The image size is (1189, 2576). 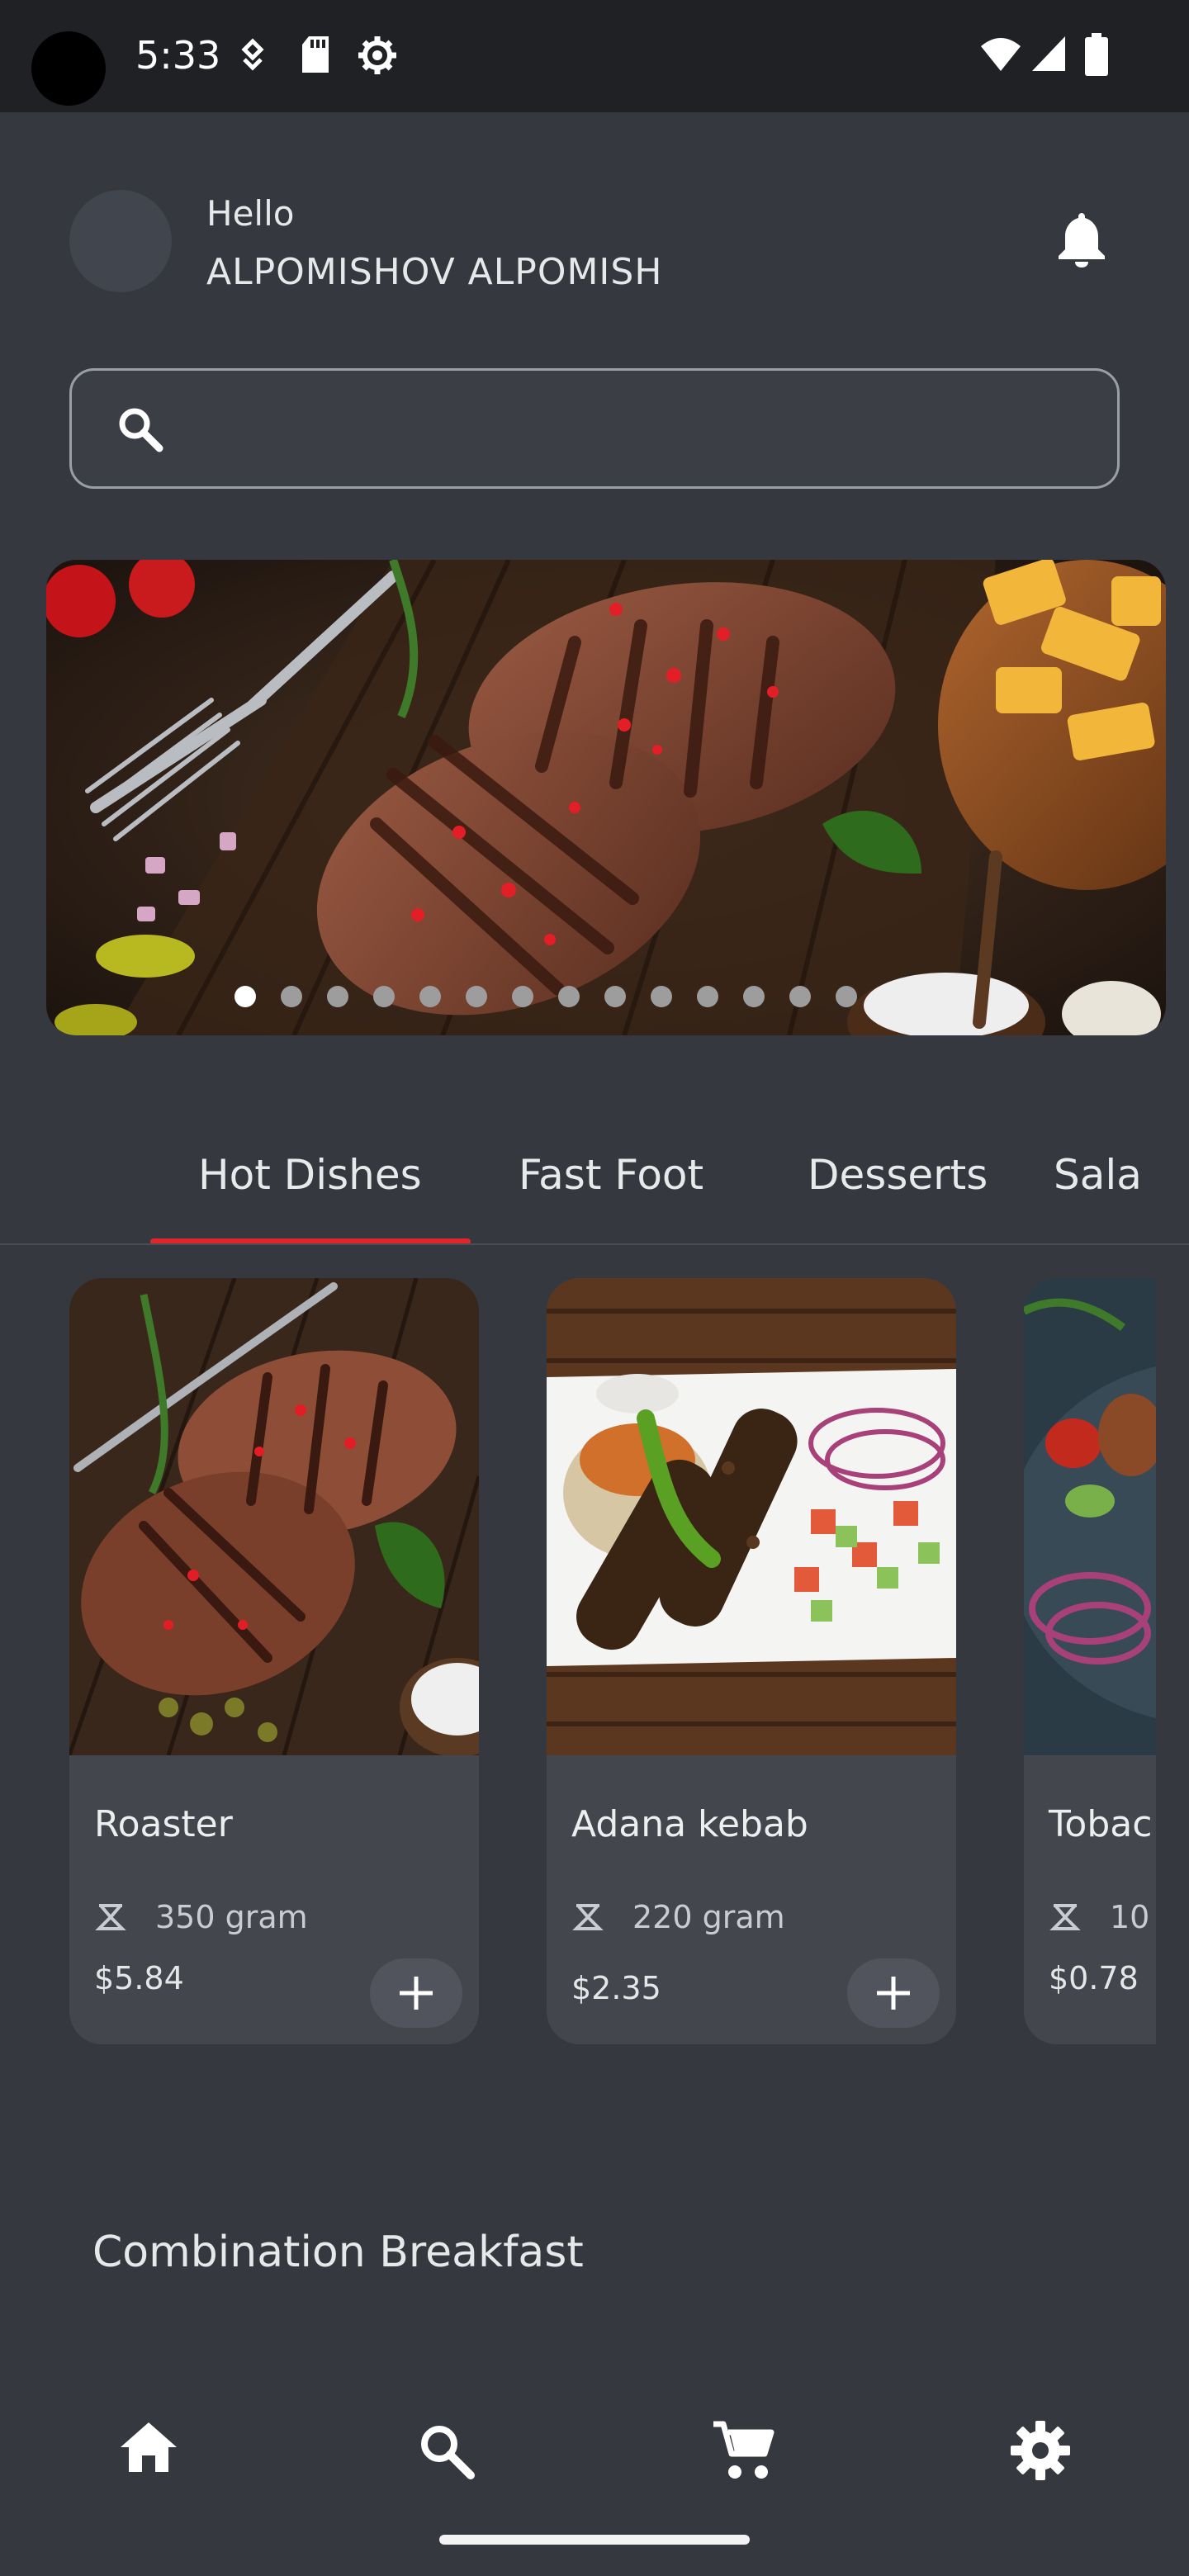 I want to click on dish-weight: 220 gram, so click(x=708, y=1917).